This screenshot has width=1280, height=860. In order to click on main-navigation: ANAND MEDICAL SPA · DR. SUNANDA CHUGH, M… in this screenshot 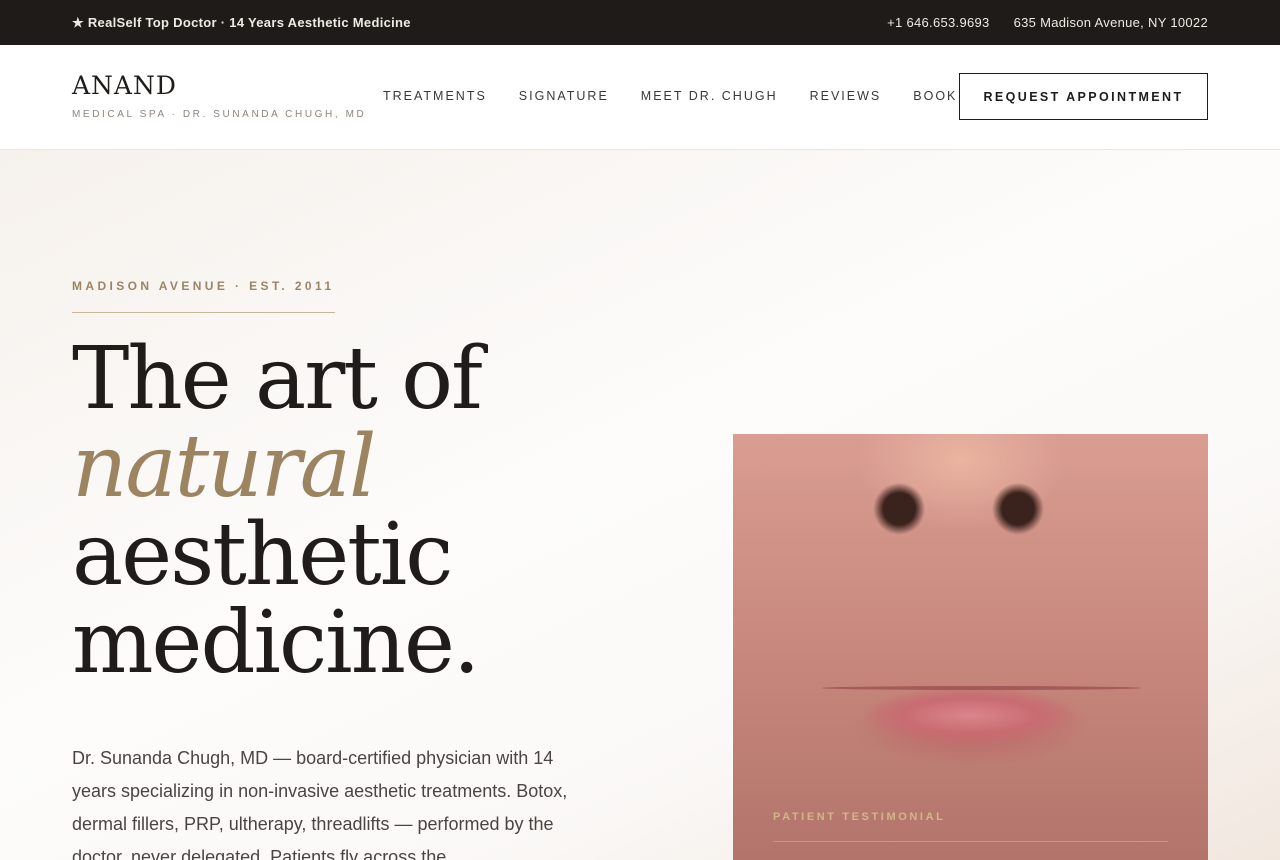, I will do `click(640, 97)`.